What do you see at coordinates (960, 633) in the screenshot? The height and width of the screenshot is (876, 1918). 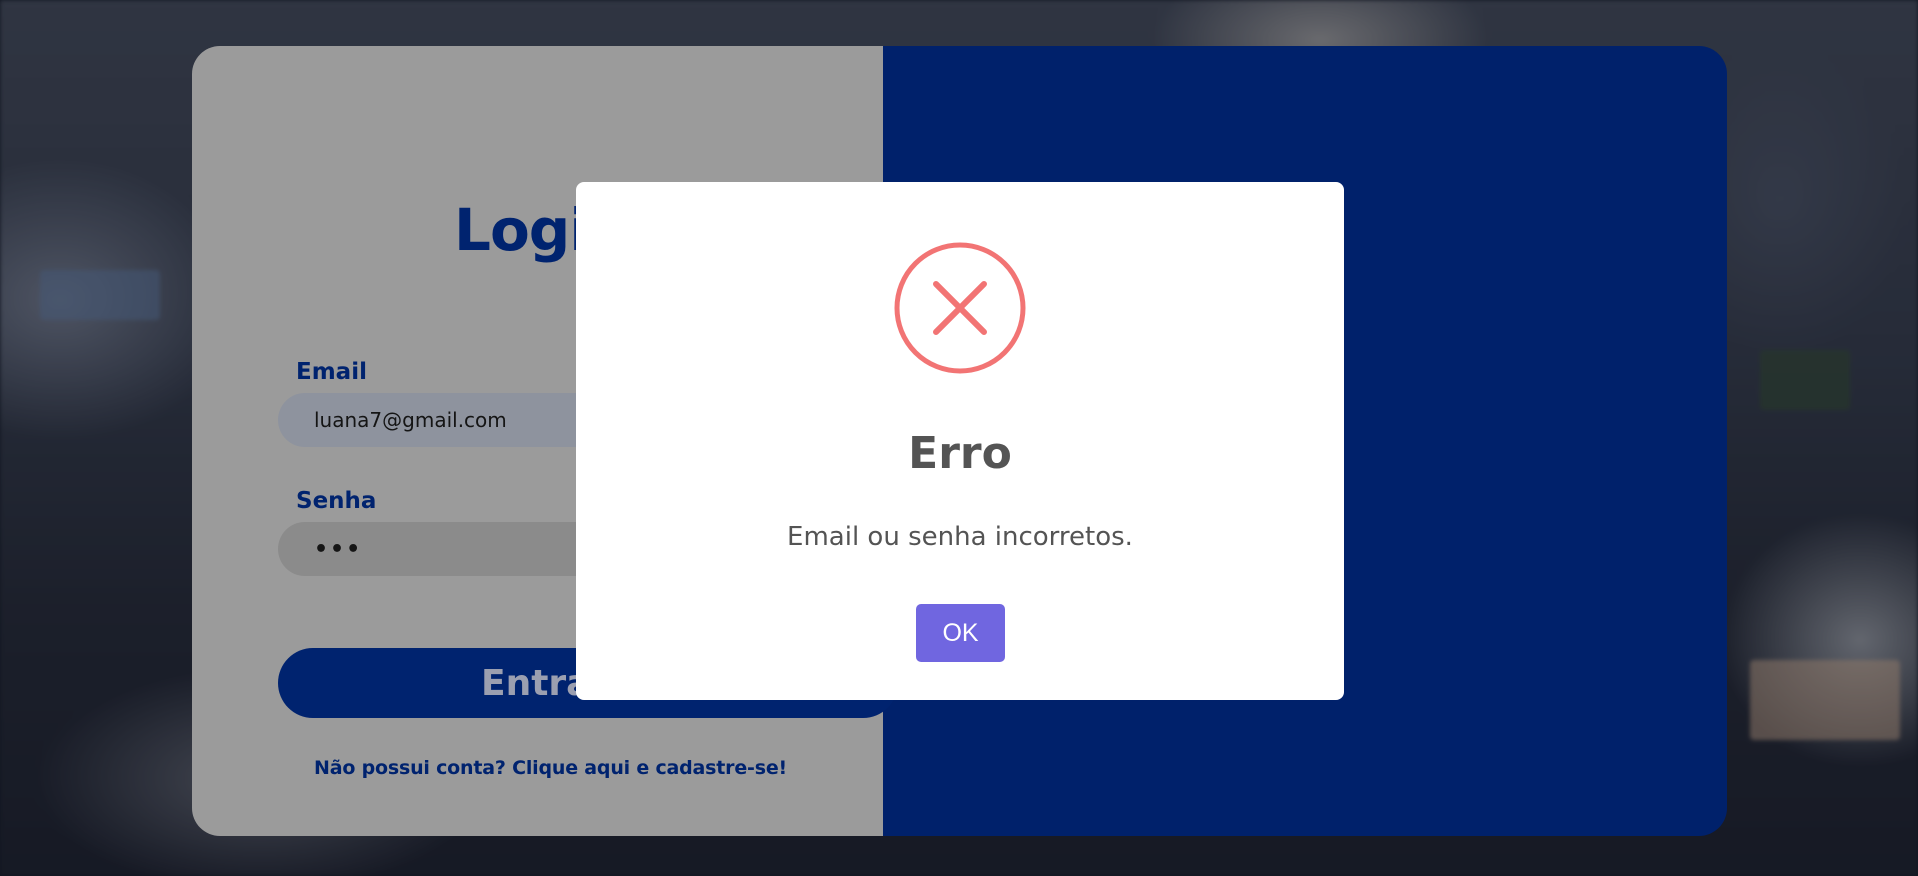 I see `ok-button: OK` at bounding box center [960, 633].